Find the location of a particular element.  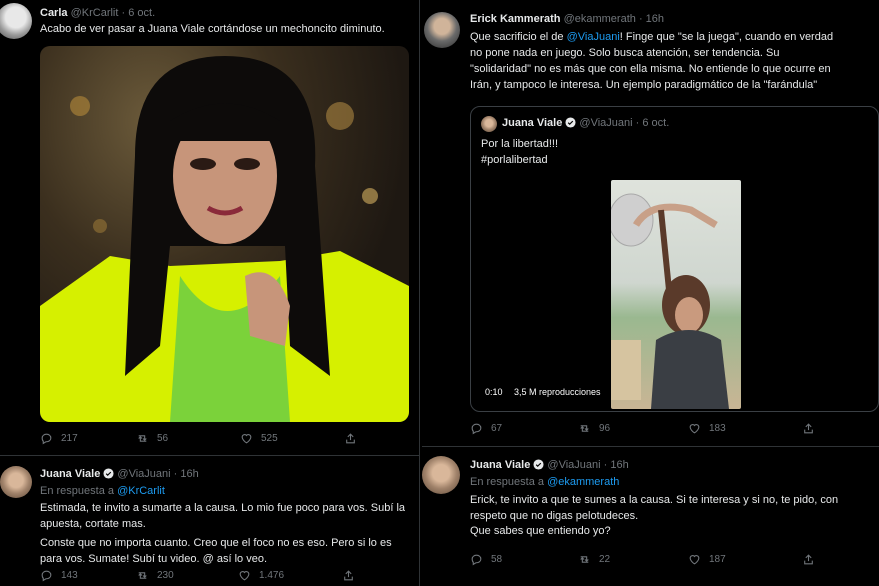

video-thumbnail is located at coordinates (670, 301).